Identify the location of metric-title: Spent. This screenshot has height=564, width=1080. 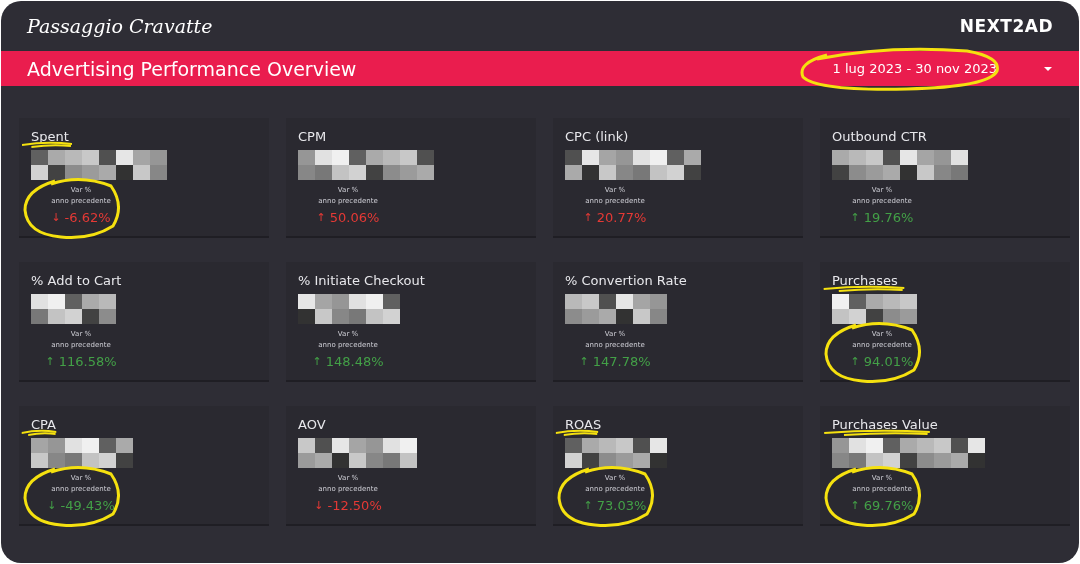
(50, 136).